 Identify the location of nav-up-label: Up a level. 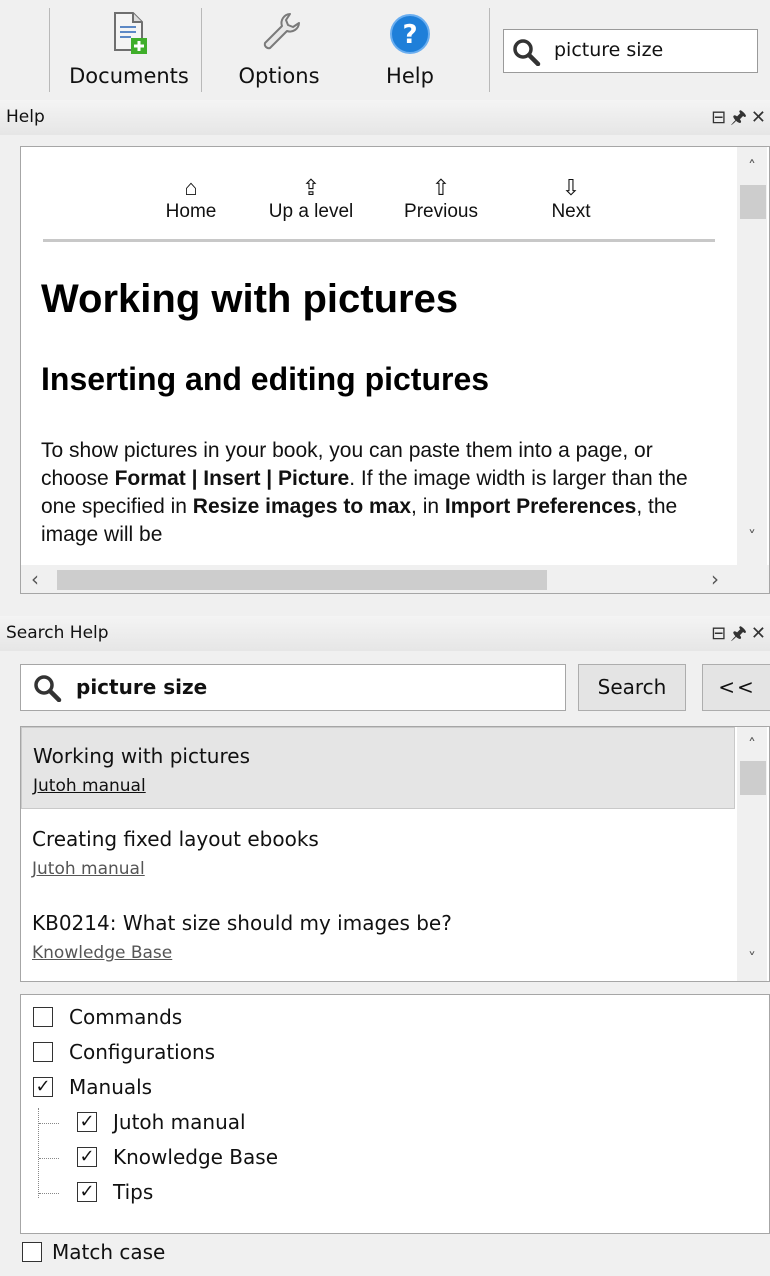
(311, 211).